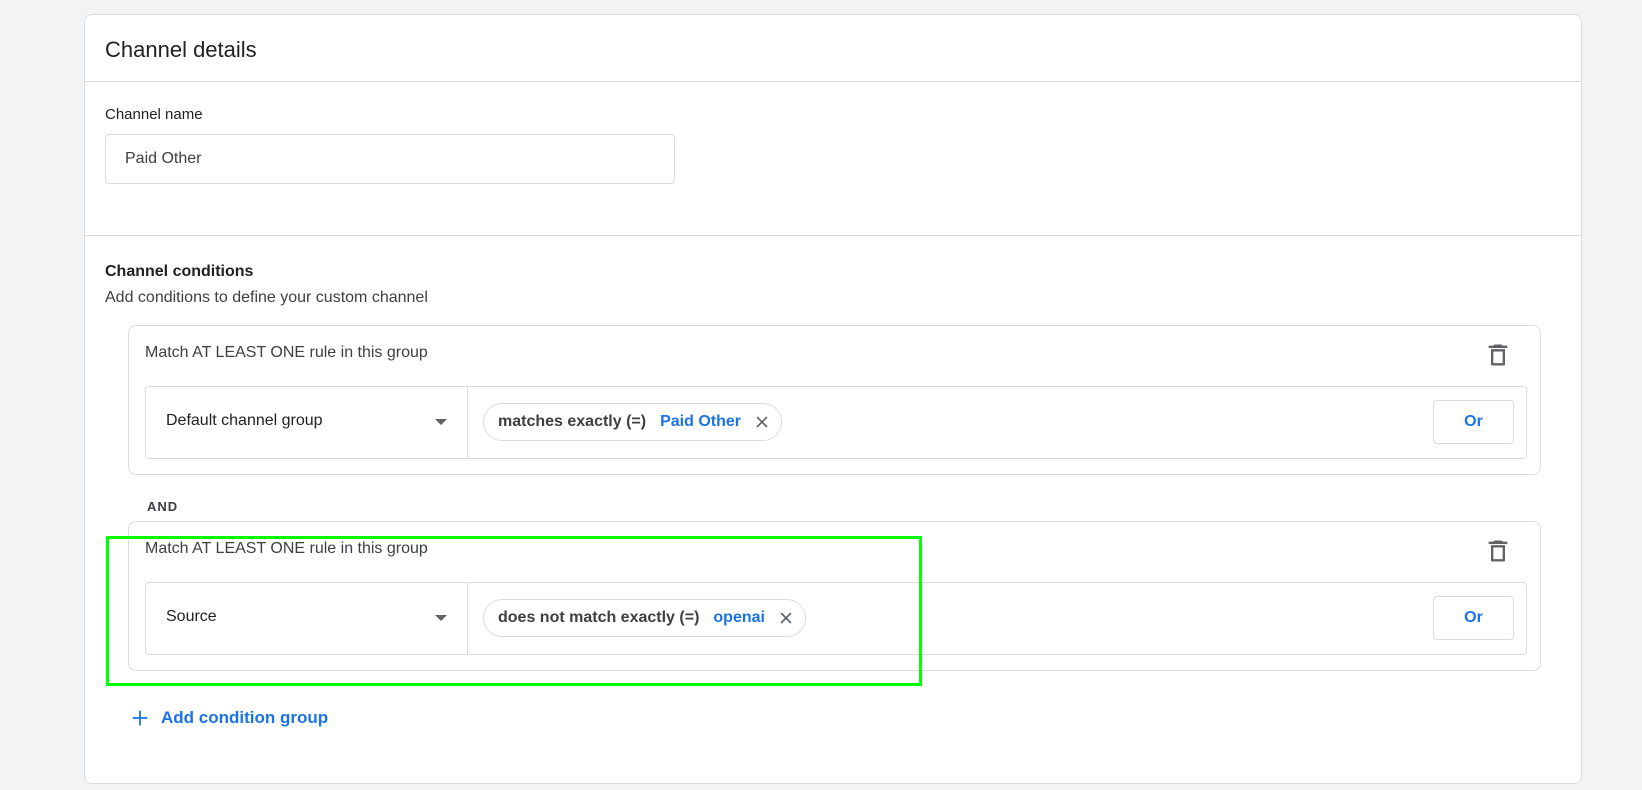  What do you see at coordinates (140, 718) in the screenshot?
I see `plus-icon` at bounding box center [140, 718].